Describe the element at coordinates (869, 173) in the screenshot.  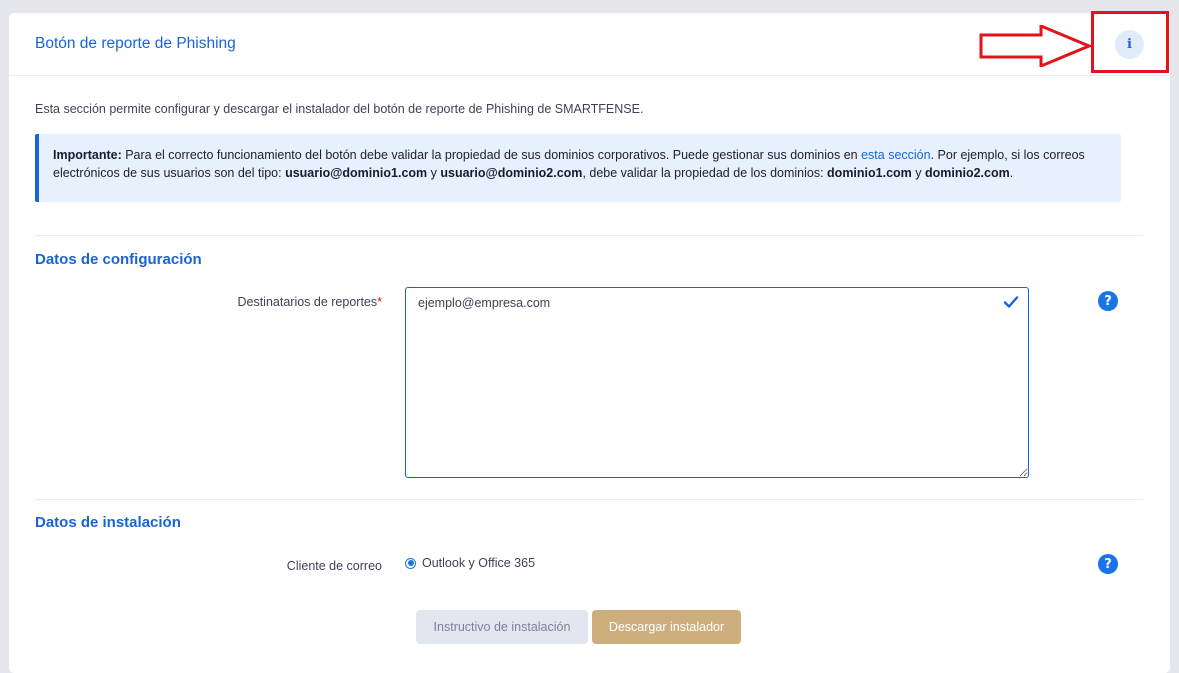
I see `example-domain-1: dominio1.com` at that location.